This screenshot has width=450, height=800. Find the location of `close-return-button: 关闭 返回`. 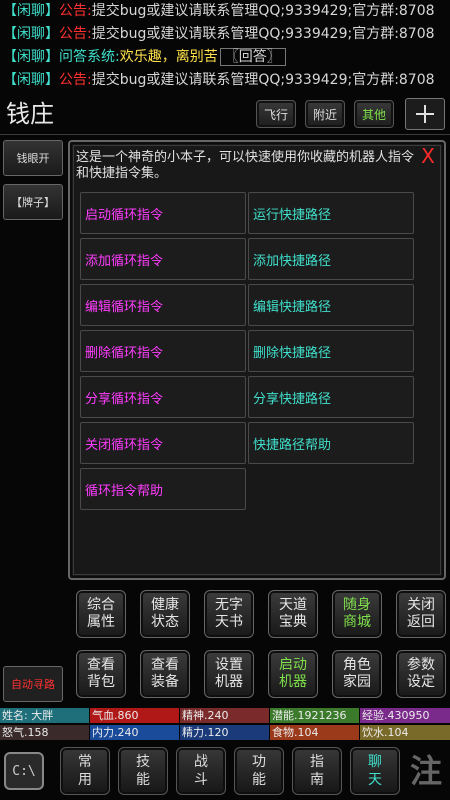

close-return-button: 关闭 返回 is located at coordinates (421, 614).